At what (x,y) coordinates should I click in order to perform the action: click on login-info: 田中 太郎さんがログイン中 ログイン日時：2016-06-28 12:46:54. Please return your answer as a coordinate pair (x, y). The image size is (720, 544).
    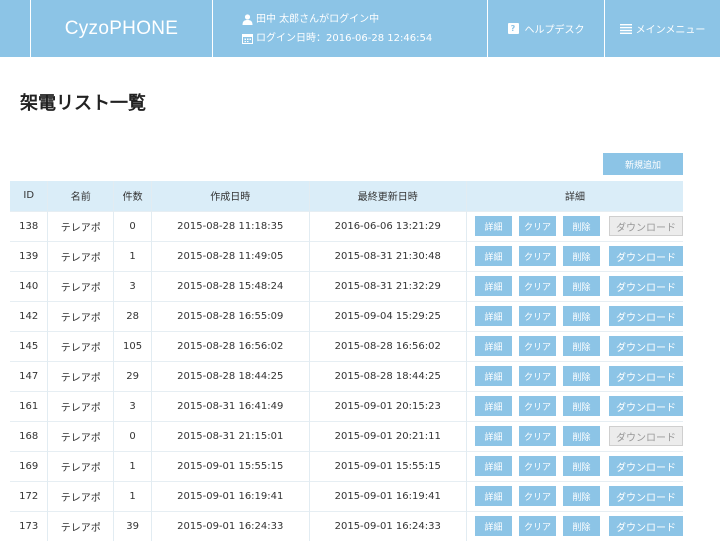
    Looking at the image, I should click on (337, 29).